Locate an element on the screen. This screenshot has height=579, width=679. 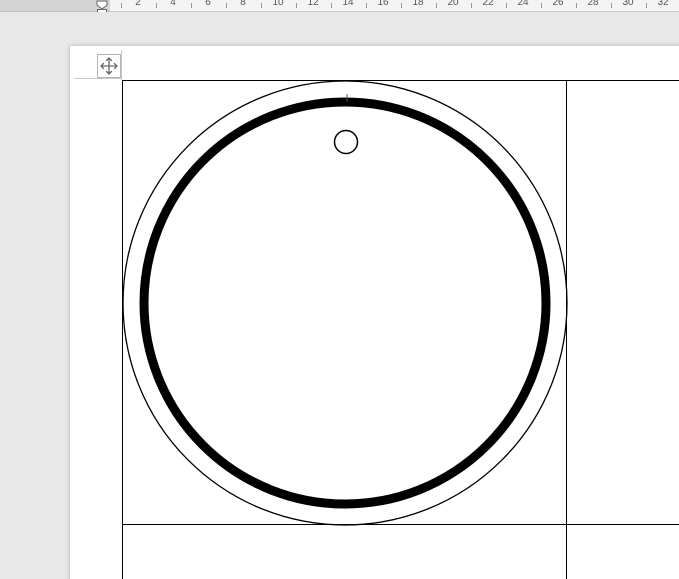
ruler-tick-label: 18 is located at coordinates (418, 4).